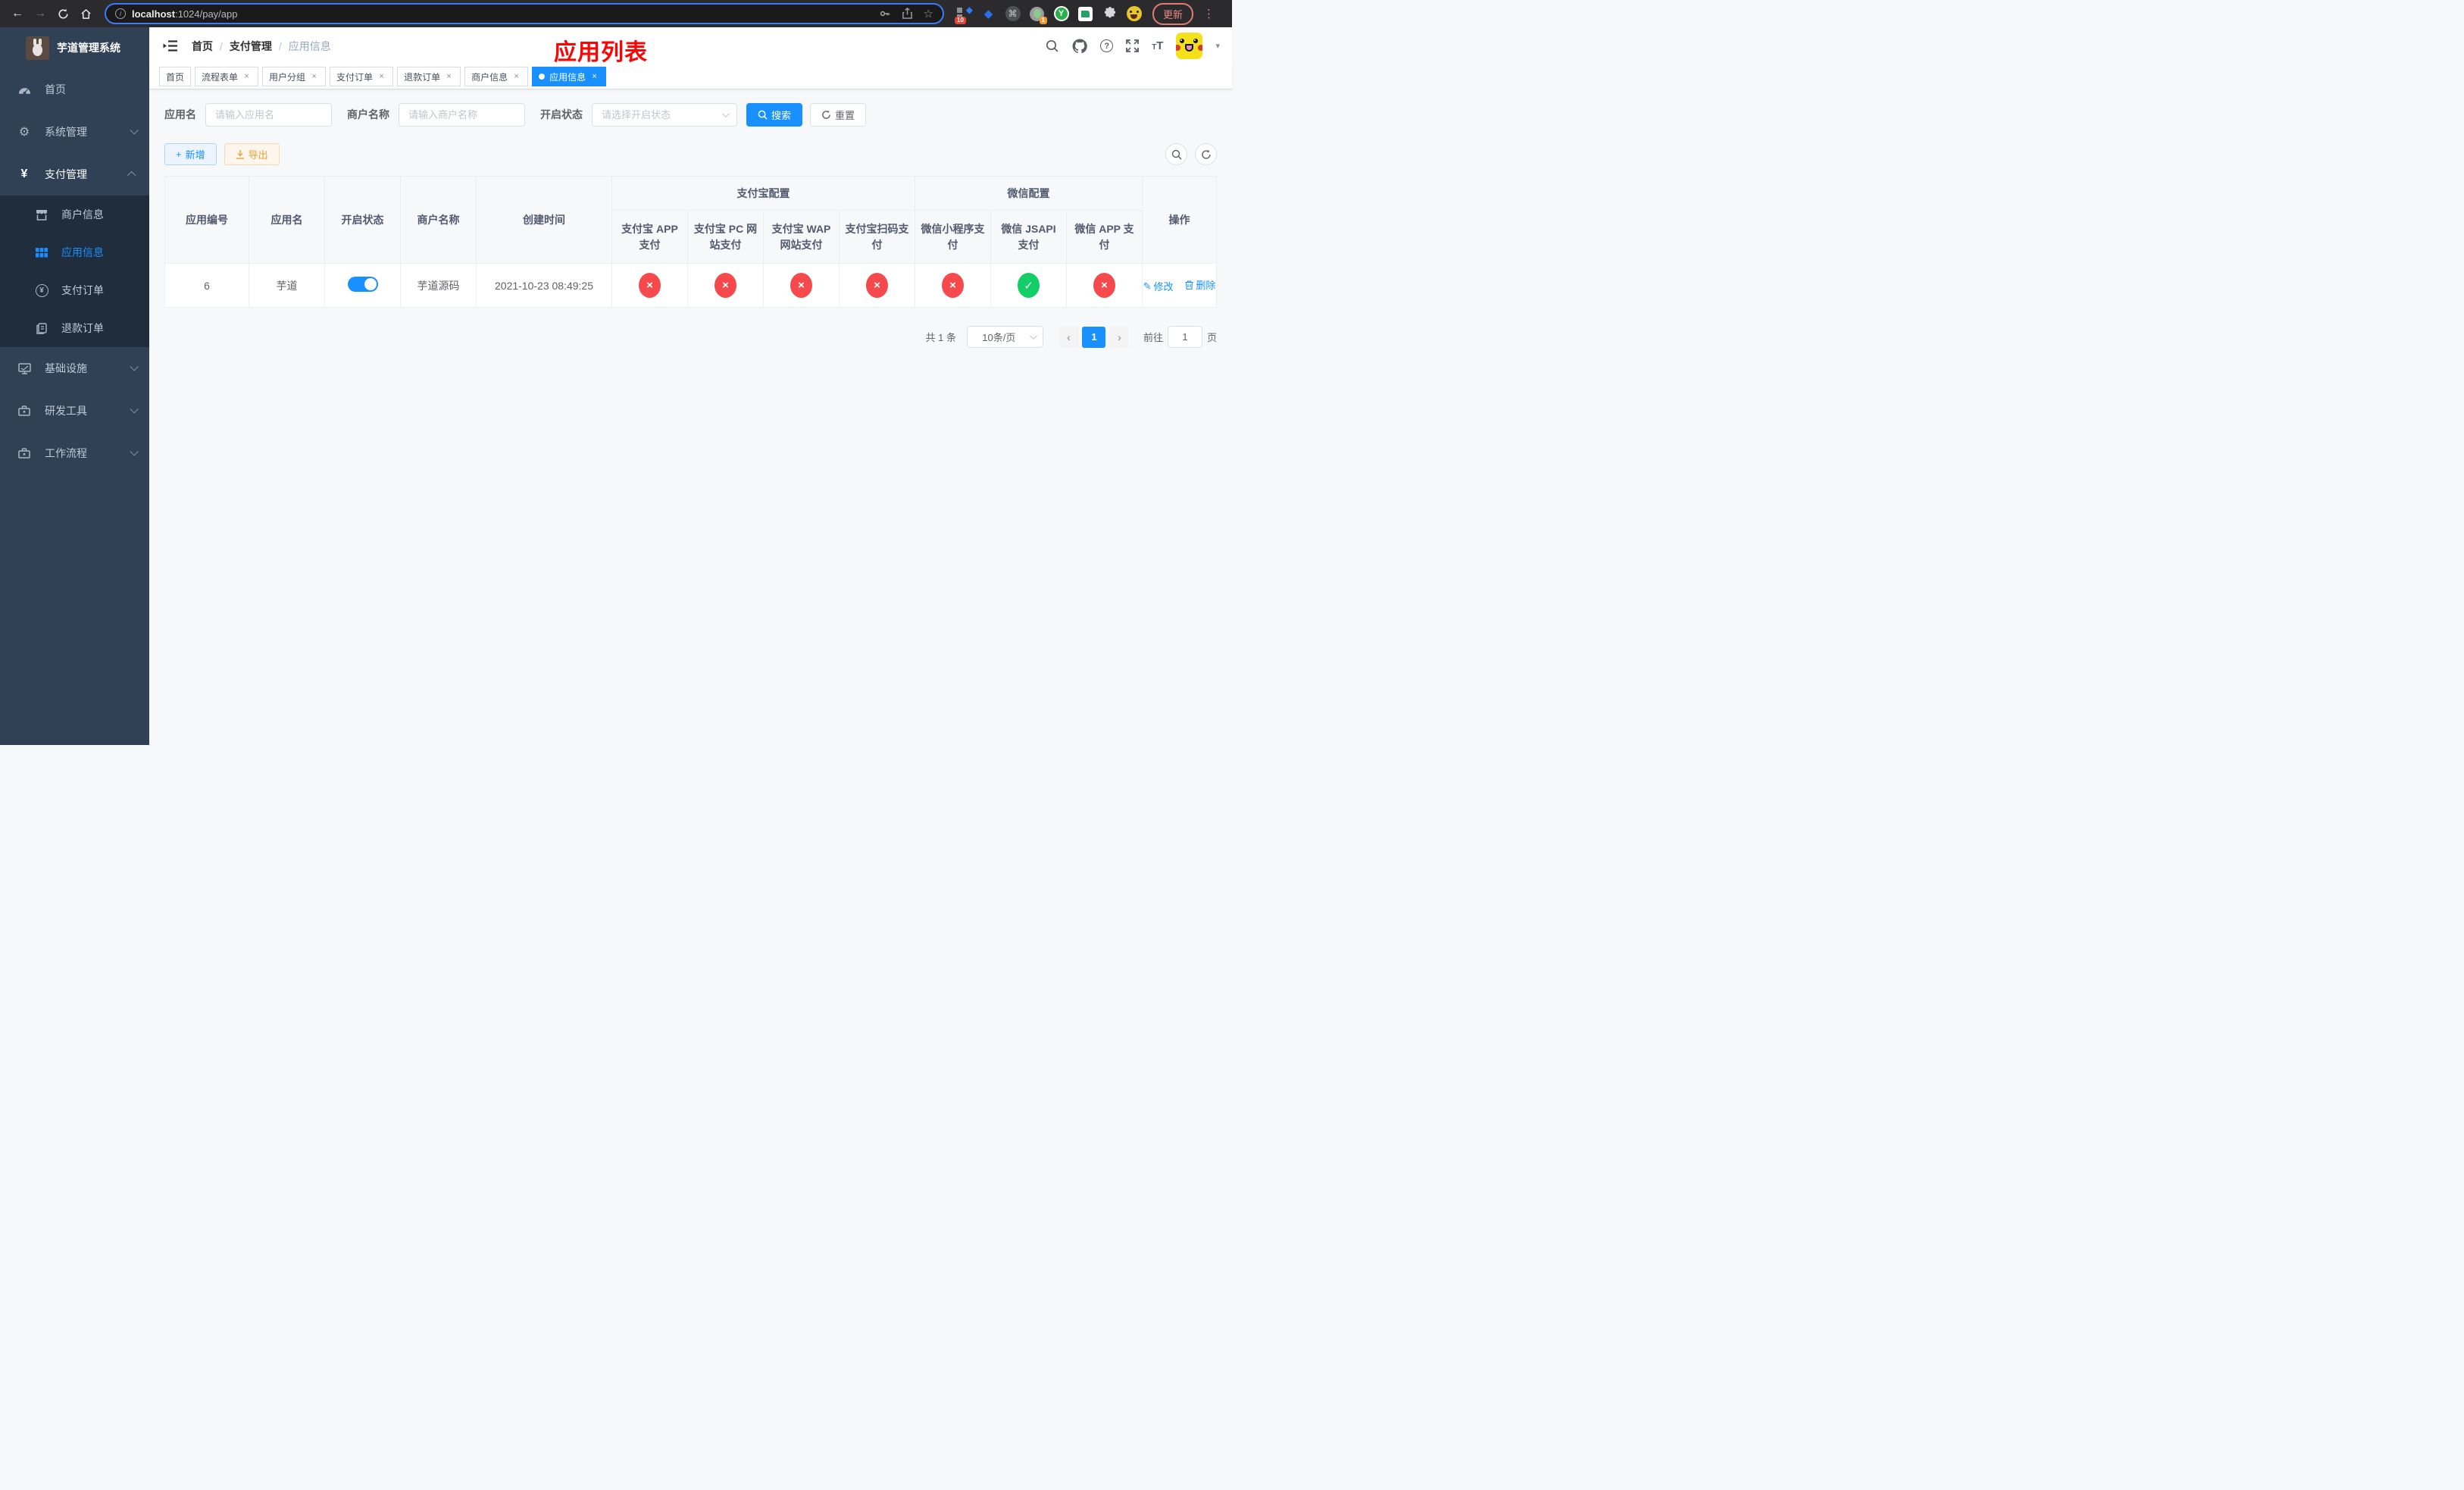 The image size is (2464, 1490). What do you see at coordinates (190, 154) in the screenshot?
I see `add-button: + 新增` at bounding box center [190, 154].